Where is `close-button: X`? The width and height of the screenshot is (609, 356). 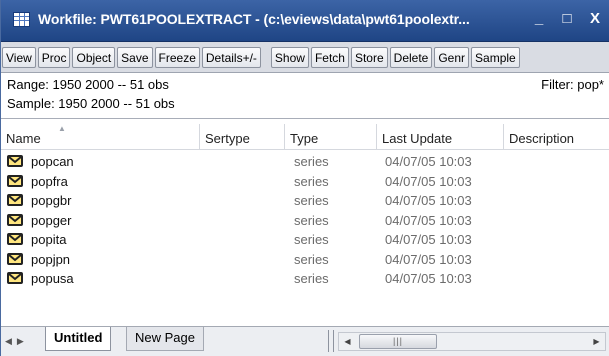 close-button: X is located at coordinates (595, 18).